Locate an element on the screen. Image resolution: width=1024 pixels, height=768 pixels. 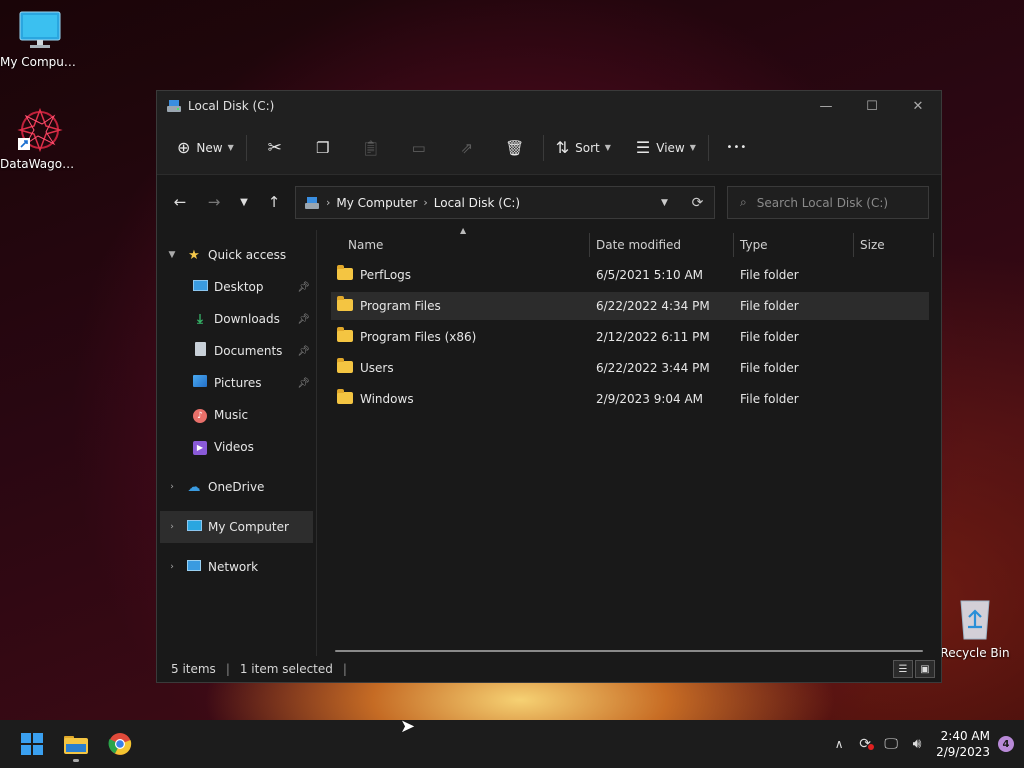
network-icon is located at coordinates (194, 567).